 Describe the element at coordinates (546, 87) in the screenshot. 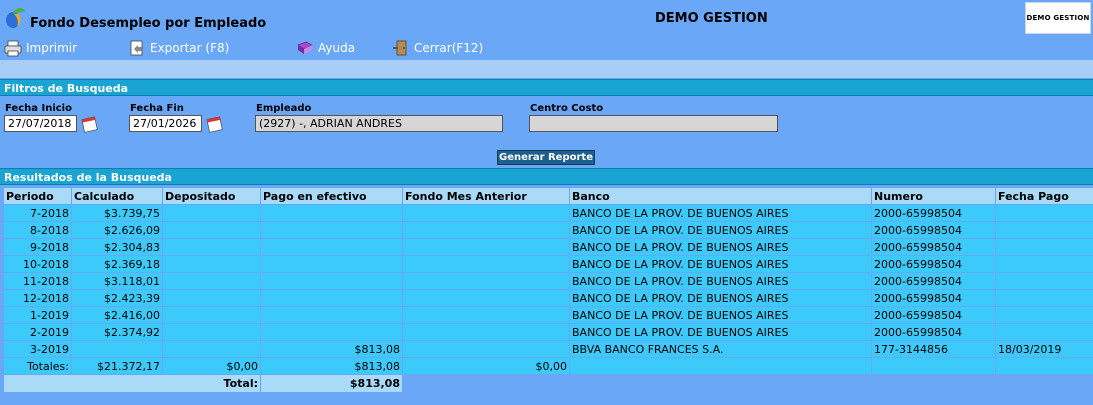

I see `filters-heading: Filtros de Busqueda` at that location.